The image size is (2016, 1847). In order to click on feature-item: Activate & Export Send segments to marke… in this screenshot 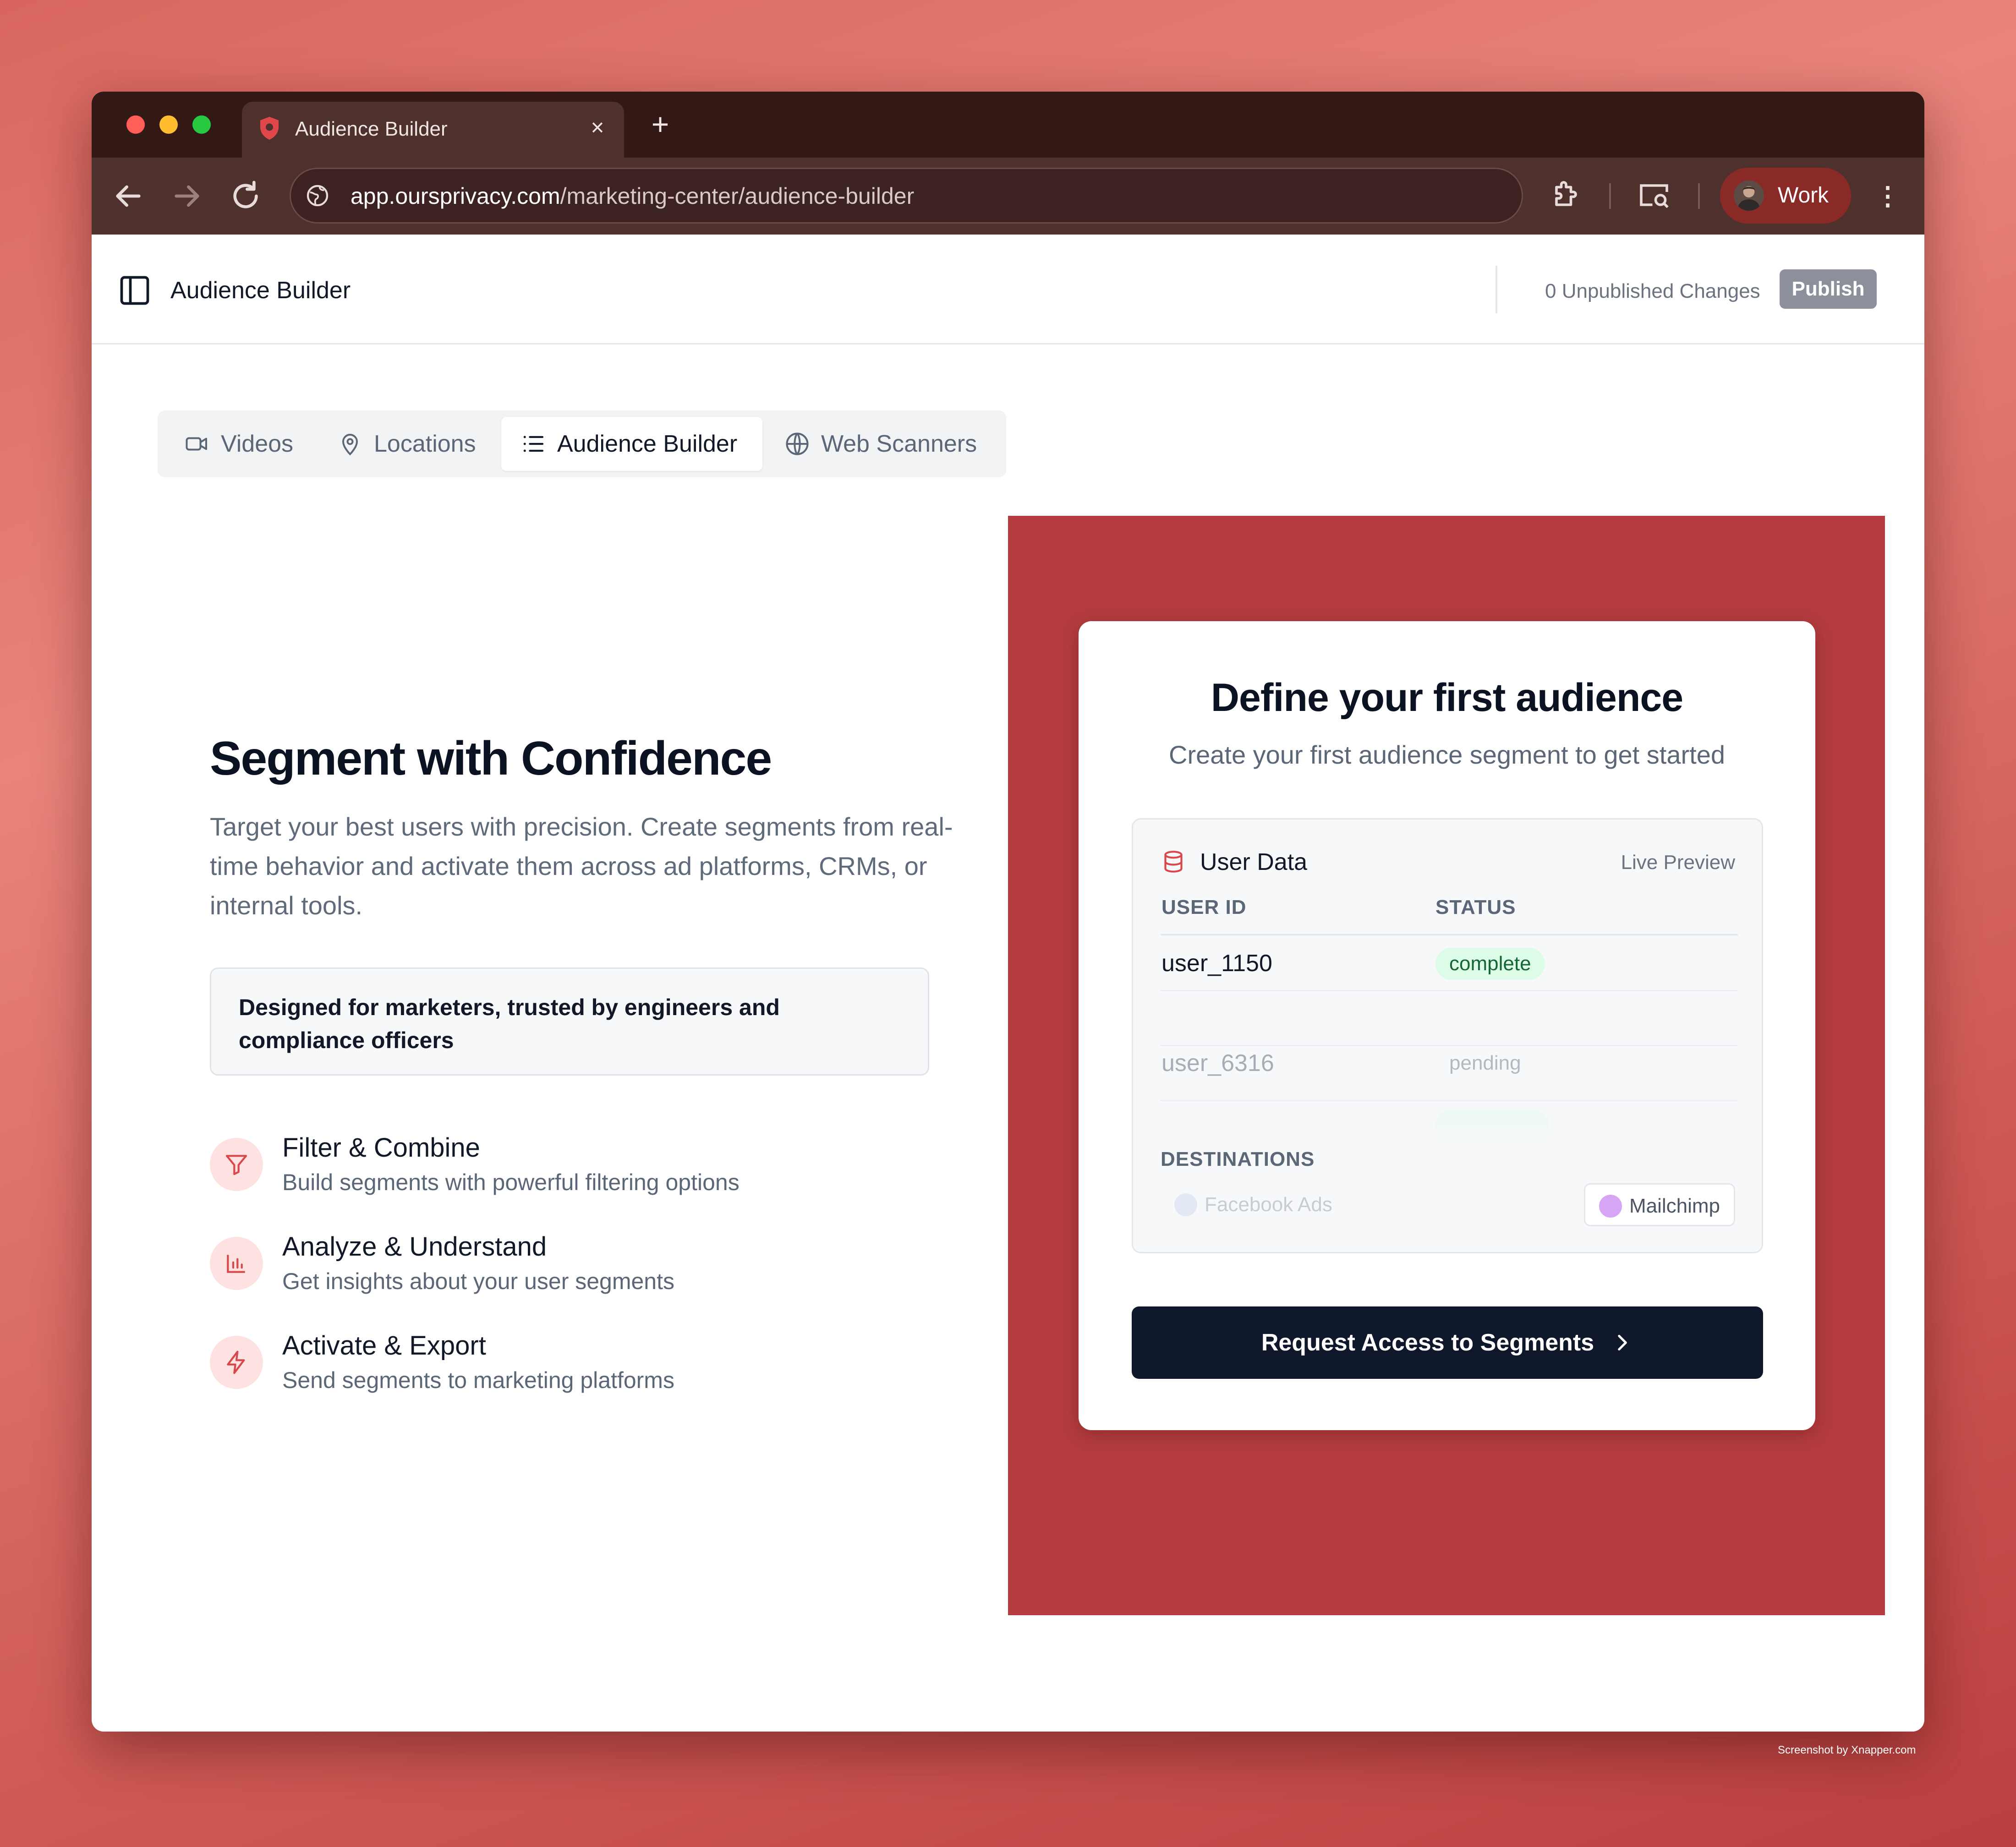, I will do `click(576, 1366)`.